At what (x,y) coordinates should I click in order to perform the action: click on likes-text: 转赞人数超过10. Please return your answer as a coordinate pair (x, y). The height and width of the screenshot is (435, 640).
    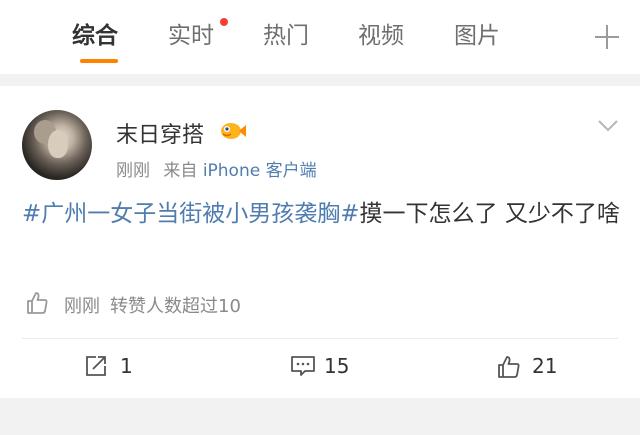
    Looking at the image, I should click on (175, 306).